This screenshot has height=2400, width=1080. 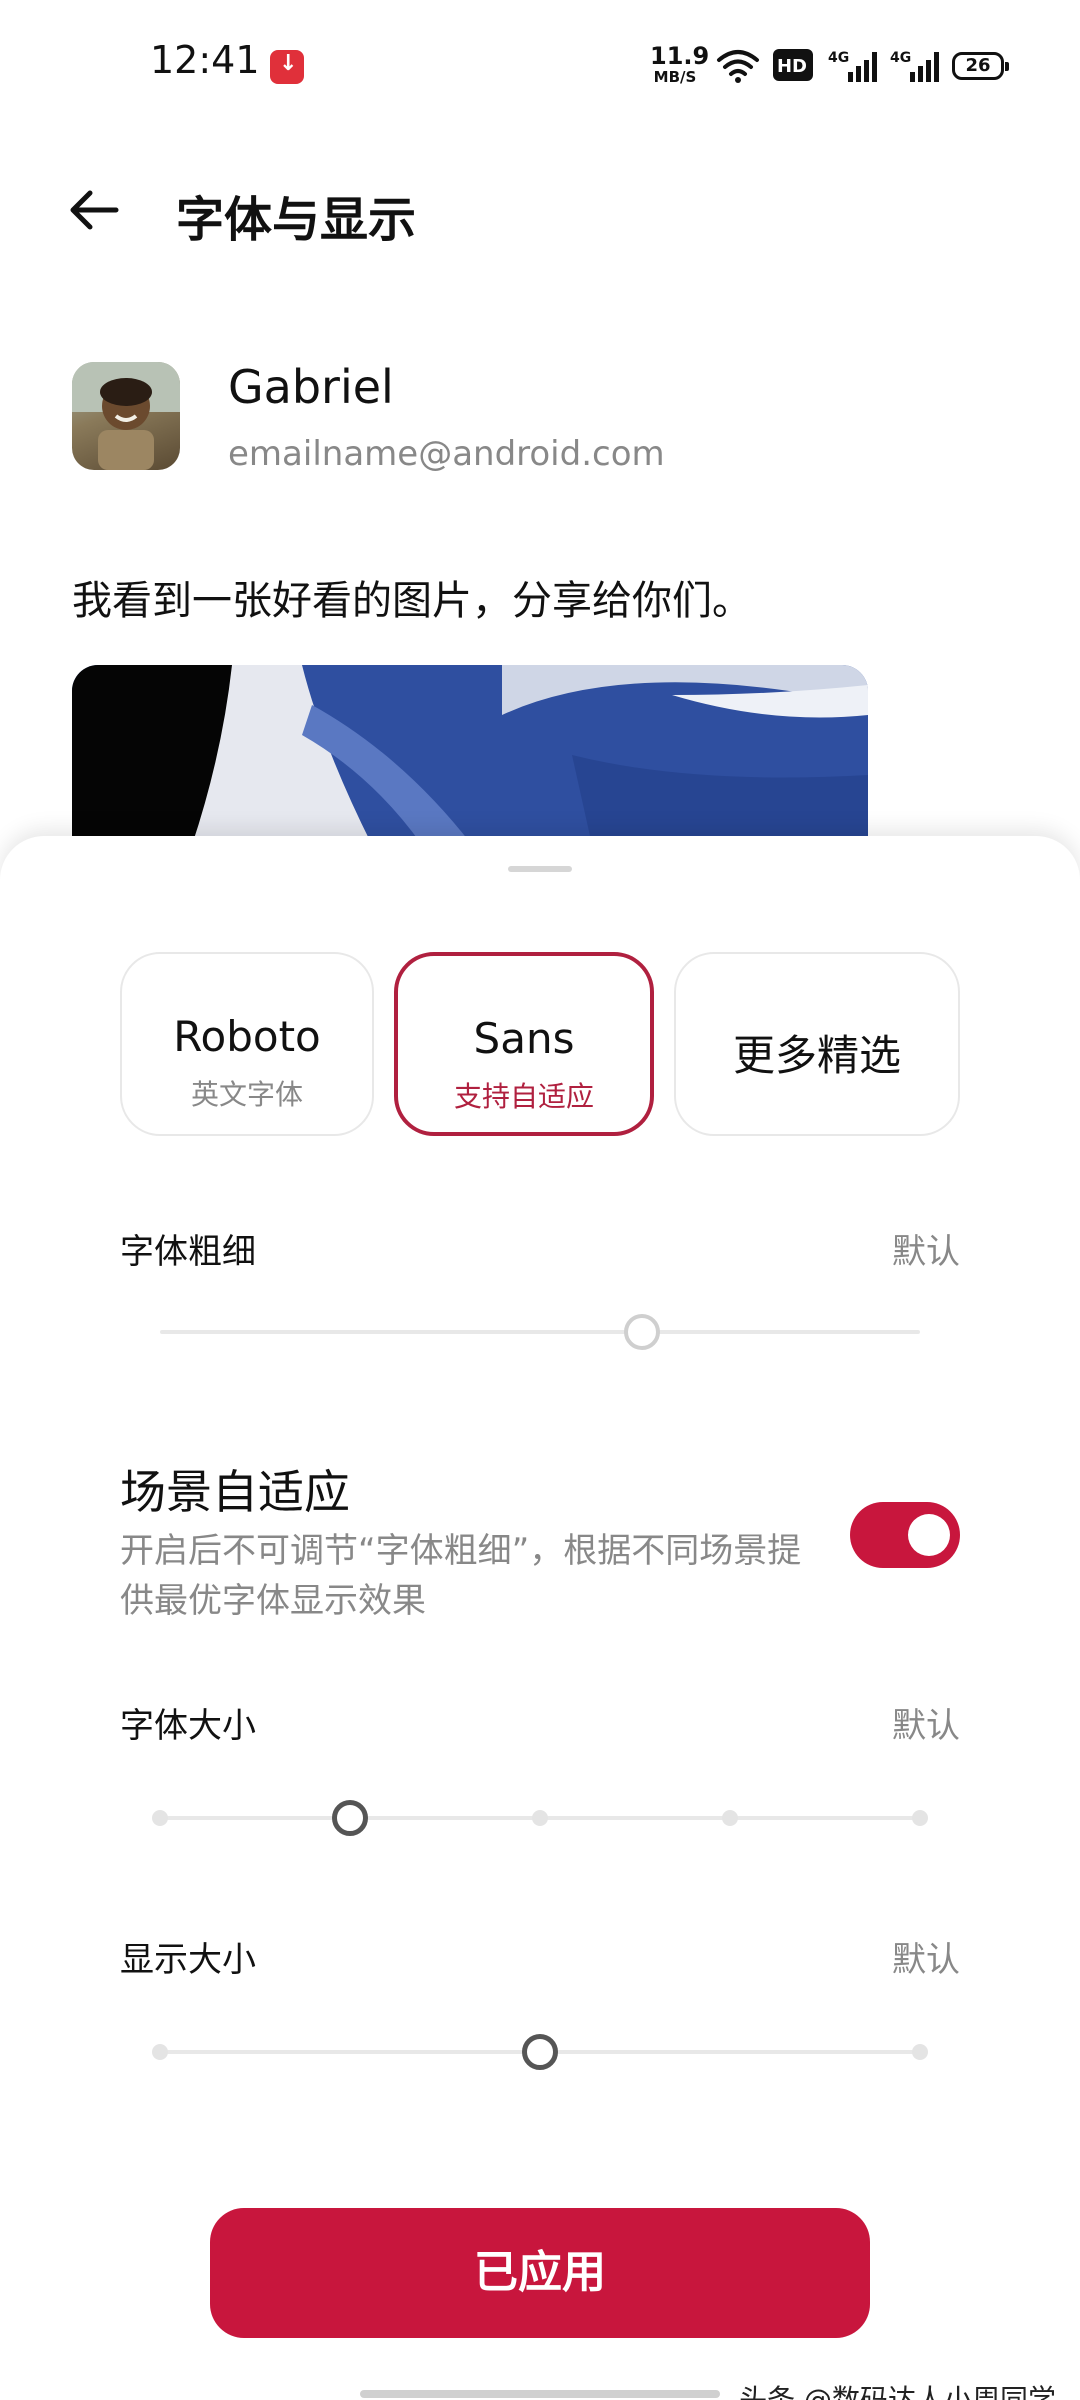 I want to click on battery-level: 26, so click(x=978, y=65).